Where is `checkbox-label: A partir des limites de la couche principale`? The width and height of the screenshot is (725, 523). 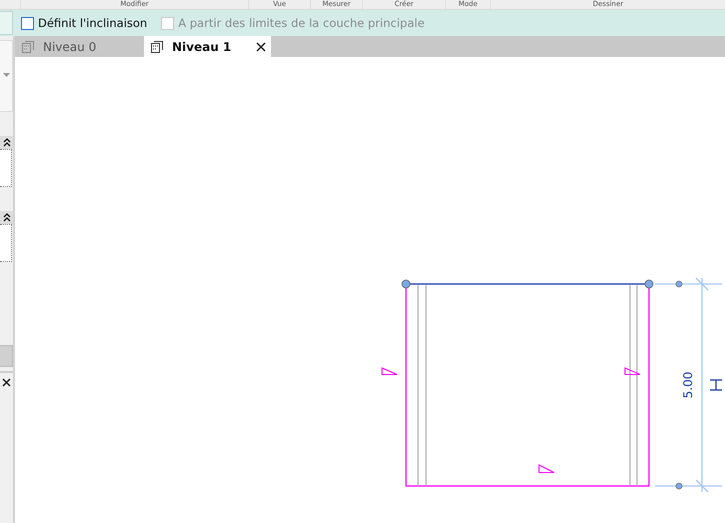 checkbox-label: A partir des limites de la couche principale is located at coordinates (301, 23).